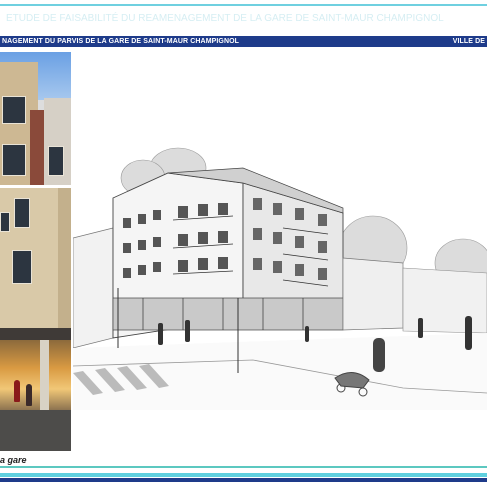  I want to click on bottom-cyan-band, so click(243, 475).